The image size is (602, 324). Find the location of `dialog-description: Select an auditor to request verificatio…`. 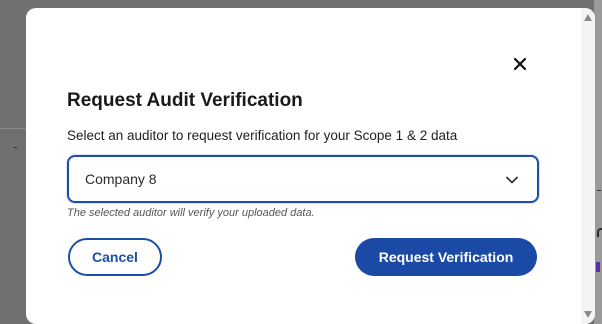

dialog-description: Select an auditor to request verificatio… is located at coordinates (262, 135).